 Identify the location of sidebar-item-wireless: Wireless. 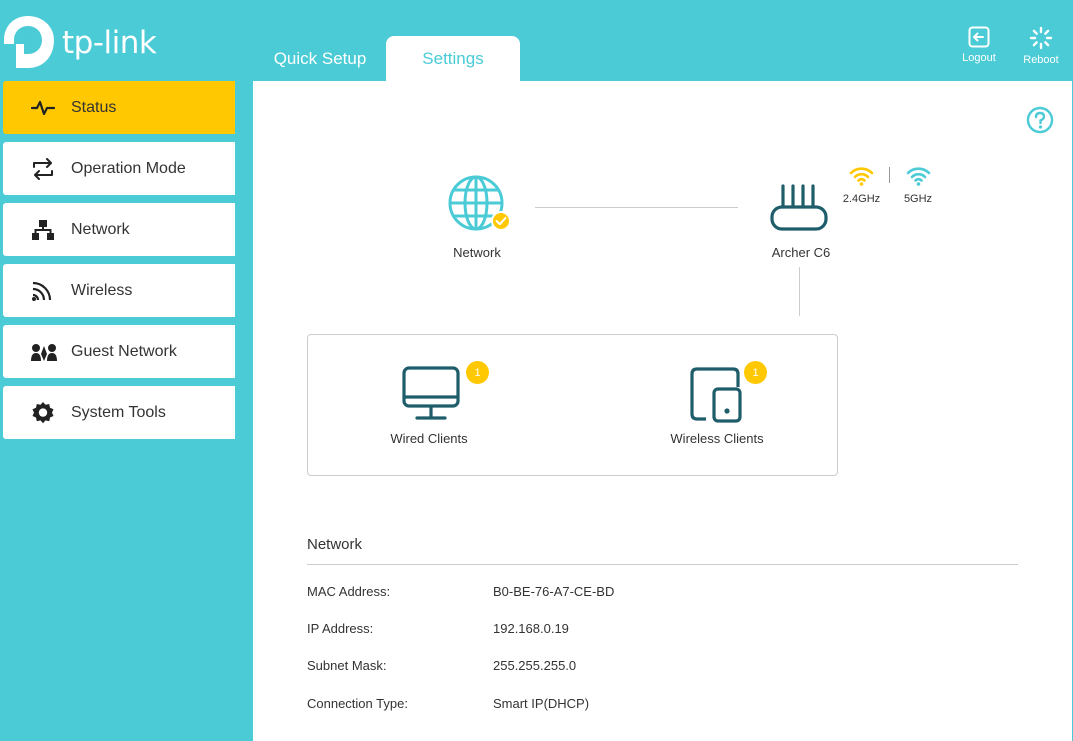
(119, 290).